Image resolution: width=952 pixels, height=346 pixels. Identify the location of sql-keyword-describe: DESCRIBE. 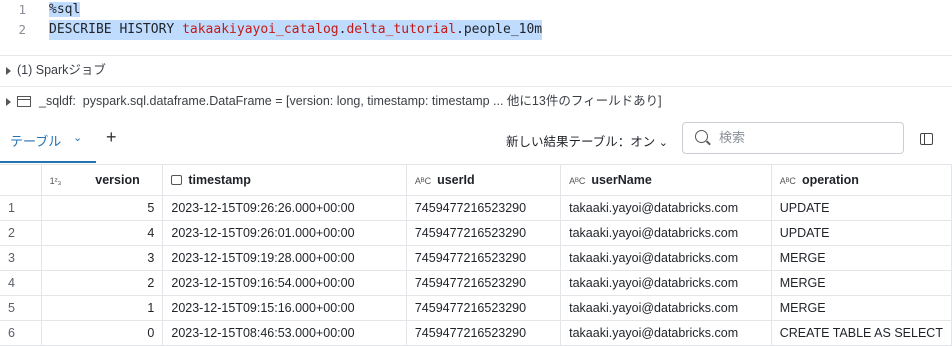
(80, 29).